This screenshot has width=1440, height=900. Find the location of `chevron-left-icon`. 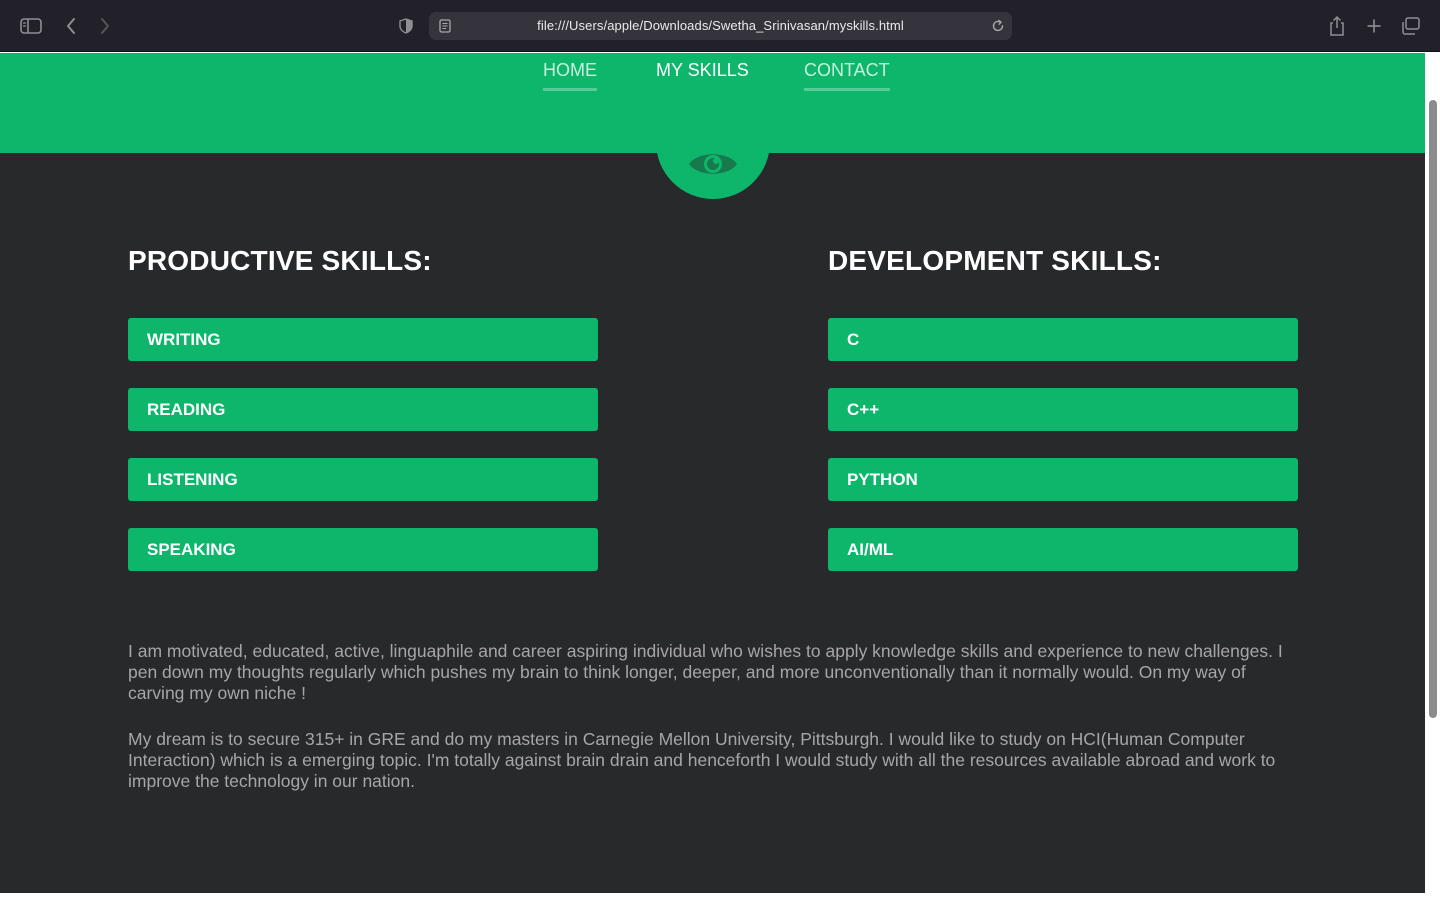

chevron-left-icon is located at coordinates (71, 26).